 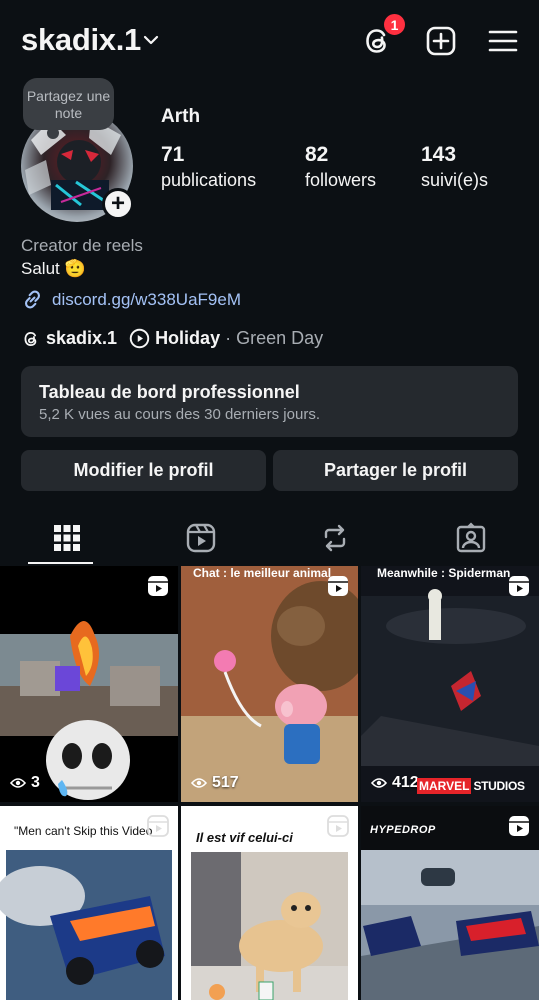 What do you see at coordinates (151, 40) in the screenshot?
I see `chevron-down-icon` at bounding box center [151, 40].